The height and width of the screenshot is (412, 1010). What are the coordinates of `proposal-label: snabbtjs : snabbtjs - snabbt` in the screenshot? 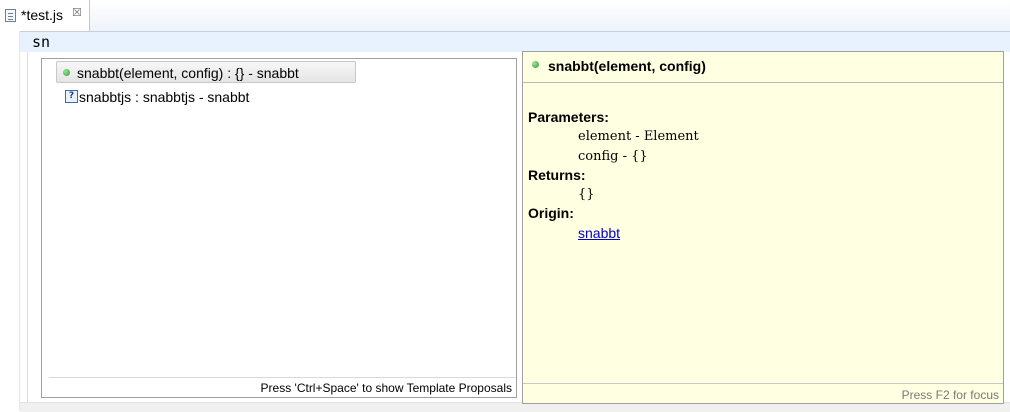 It's located at (164, 97).